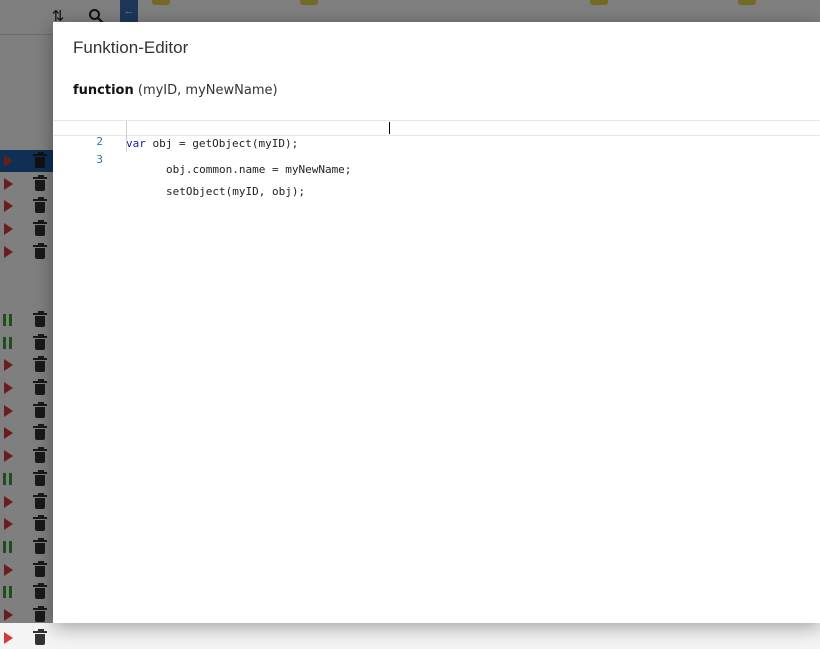 The image size is (820, 649). Describe the element at coordinates (207, 90) in the screenshot. I see `function-params: (myID, myNewName)` at that location.